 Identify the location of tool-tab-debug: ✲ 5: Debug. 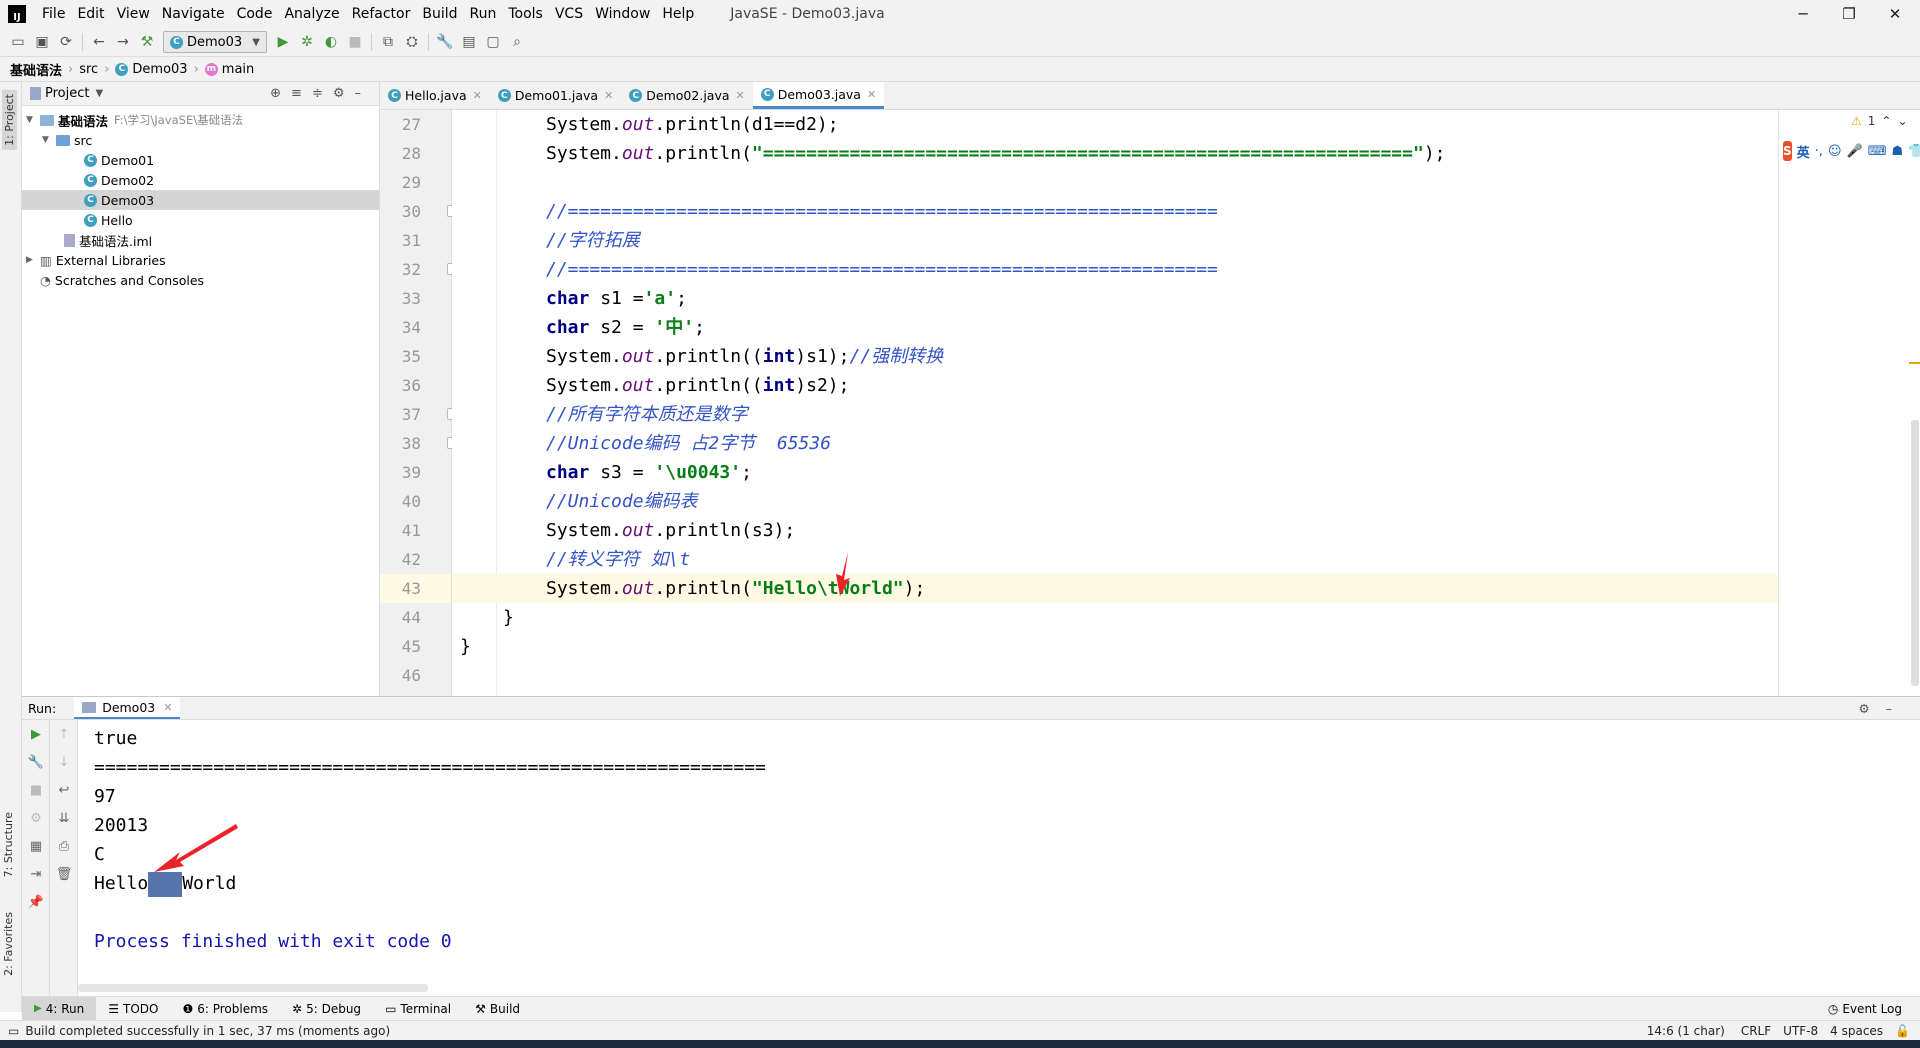
(326, 1009).